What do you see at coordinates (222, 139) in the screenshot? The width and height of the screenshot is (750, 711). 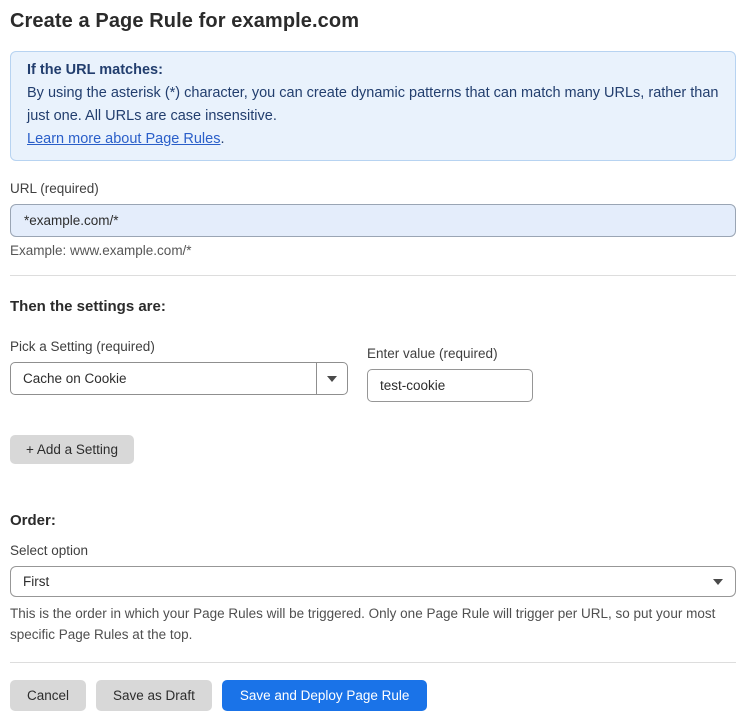 I see `link-period: .` at bounding box center [222, 139].